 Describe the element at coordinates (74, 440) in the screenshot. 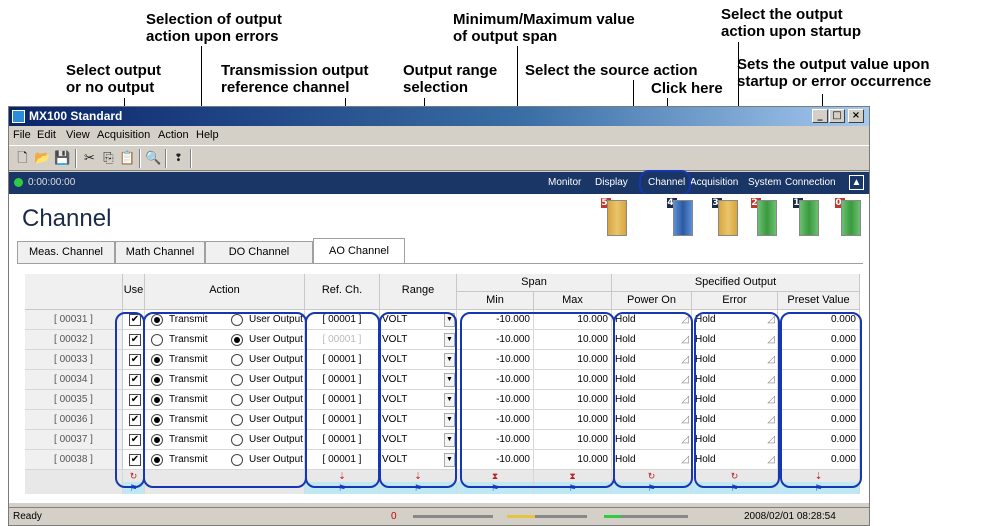

I see `row-channel-label: [ 00037 ]` at that location.